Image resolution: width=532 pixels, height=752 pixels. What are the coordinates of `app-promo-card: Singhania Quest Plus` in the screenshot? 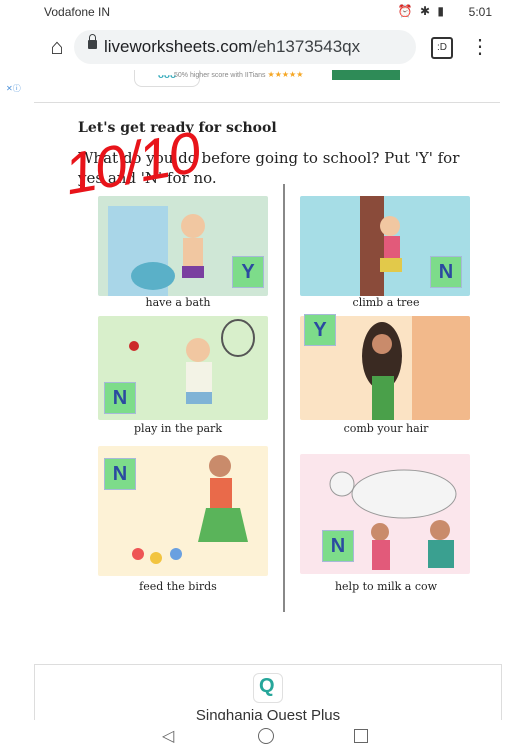 It's located at (268, 694).